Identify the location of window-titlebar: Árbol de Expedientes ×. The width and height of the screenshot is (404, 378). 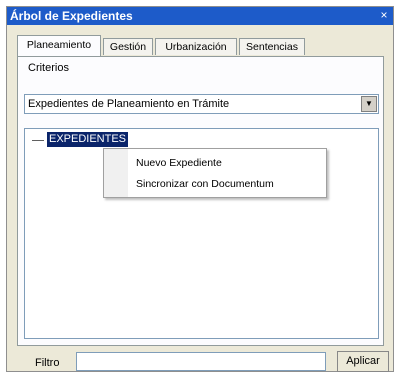
(200, 16).